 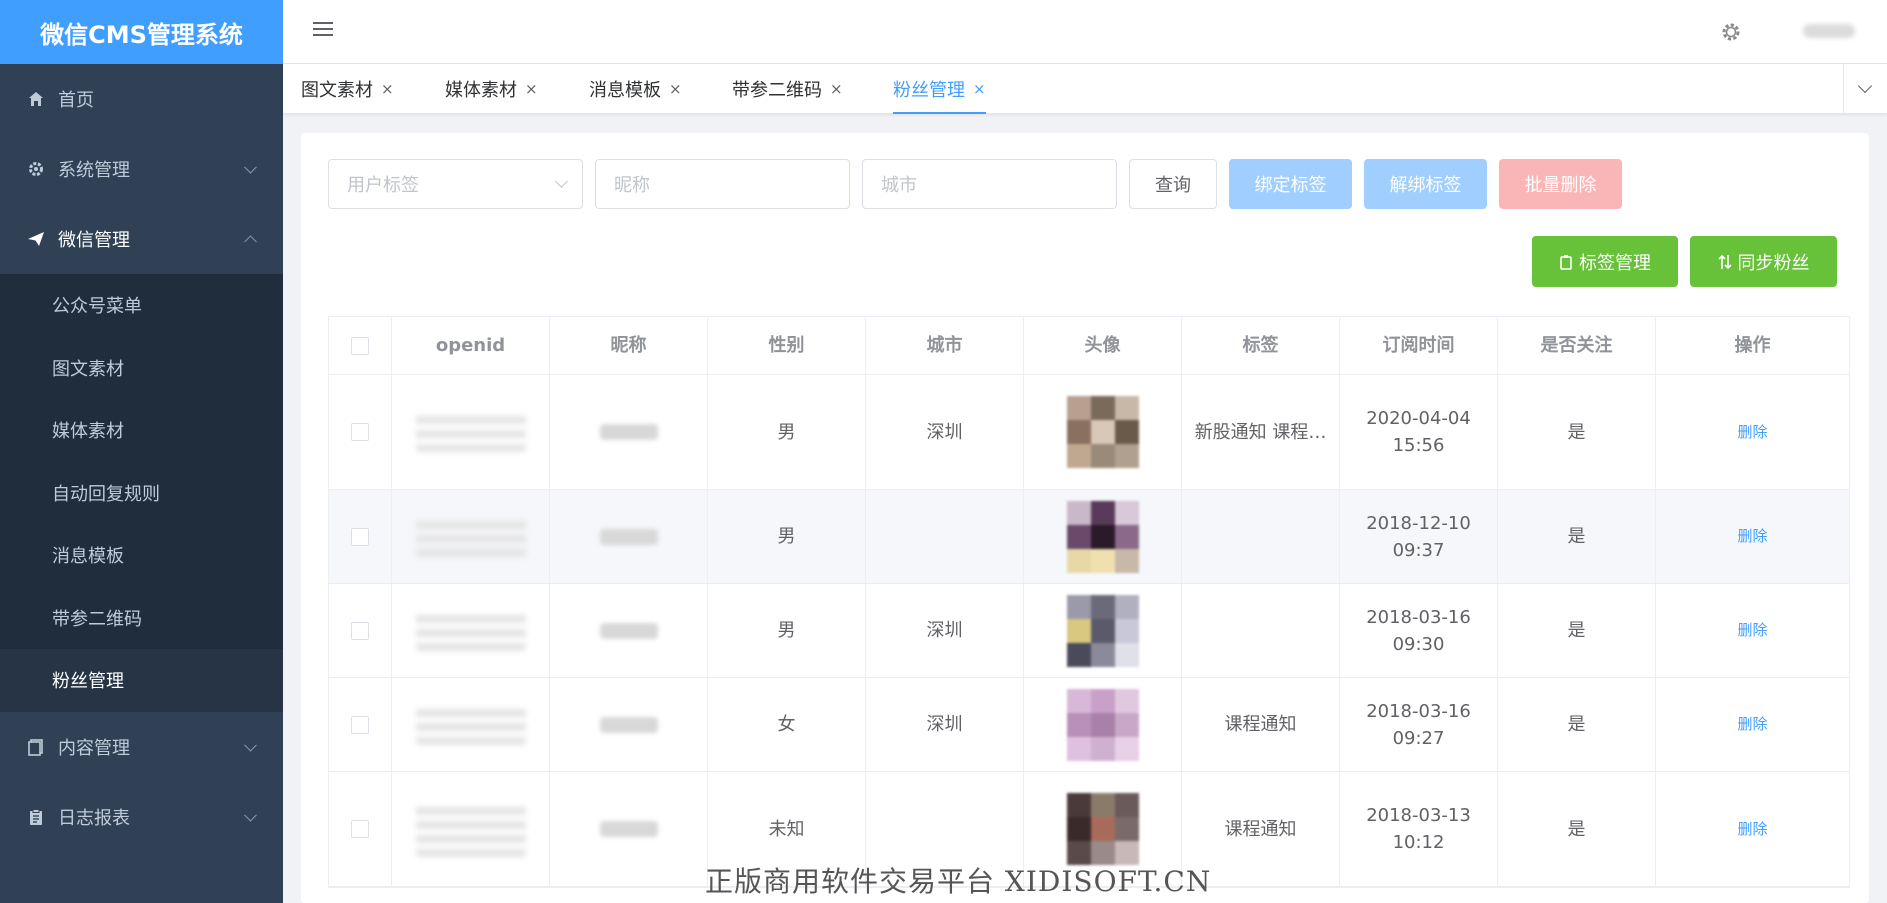 What do you see at coordinates (141, 493) in the screenshot?
I see `sidebar-item-autoreply: 自动回复规则` at bounding box center [141, 493].